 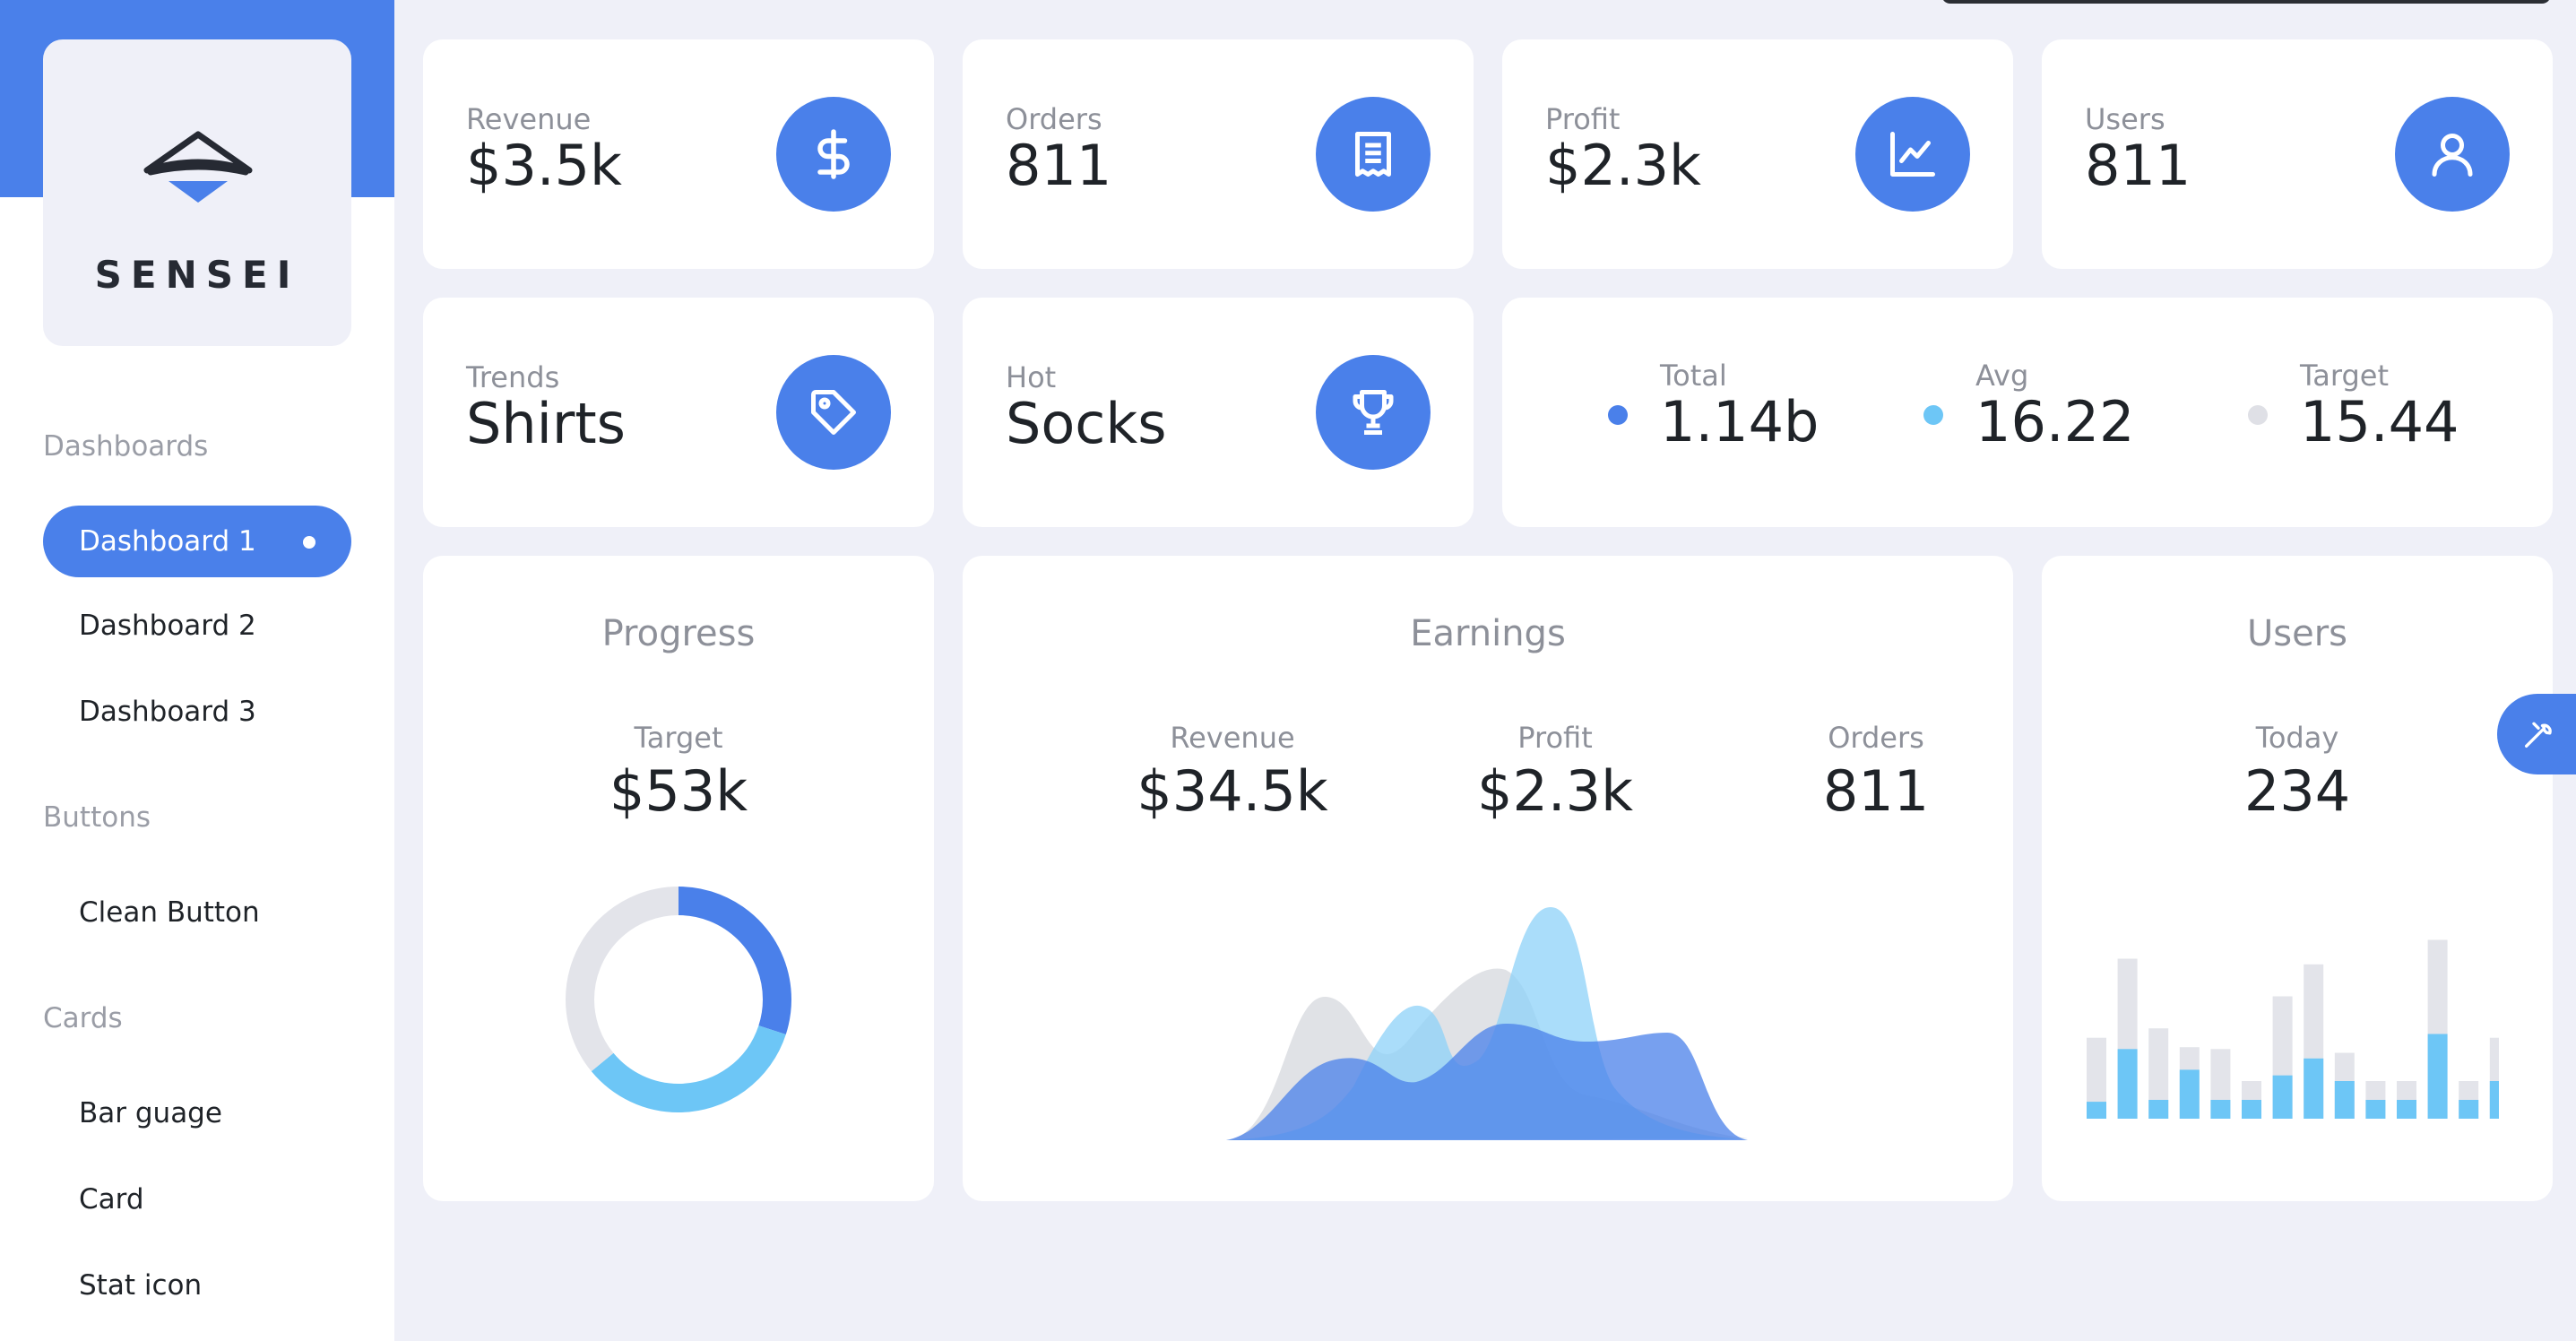 What do you see at coordinates (167, 626) in the screenshot?
I see `nav-item-label: Dashboard 2` at bounding box center [167, 626].